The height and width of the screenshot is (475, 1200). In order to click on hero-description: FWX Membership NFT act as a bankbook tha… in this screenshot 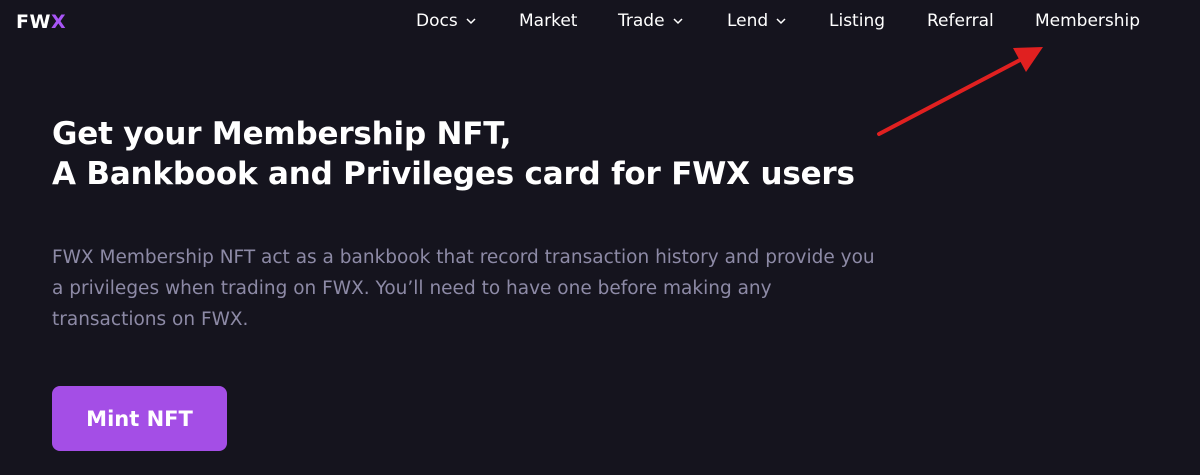, I will do `click(463, 288)`.